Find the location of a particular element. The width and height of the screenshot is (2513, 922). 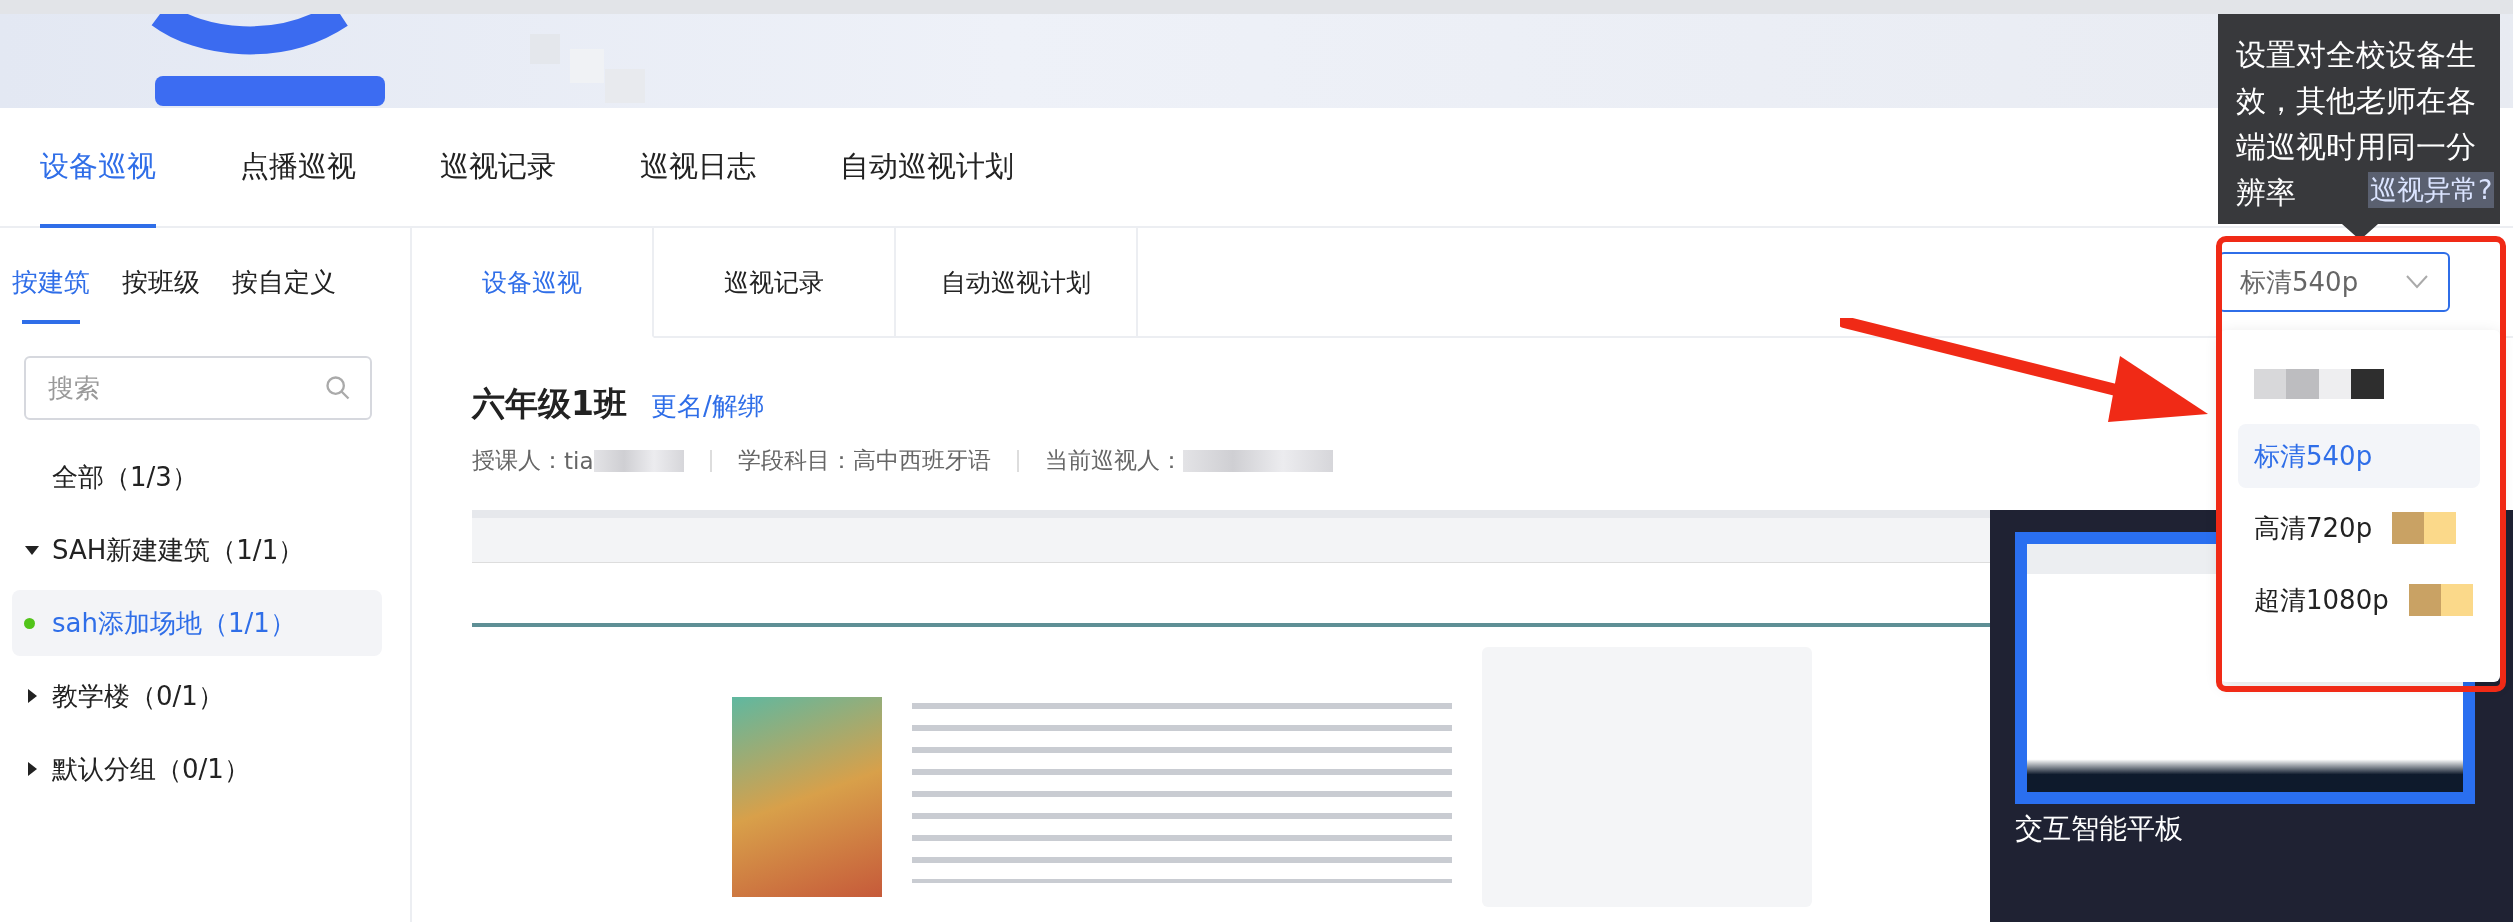

teacher-name: tia is located at coordinates (579, 460).